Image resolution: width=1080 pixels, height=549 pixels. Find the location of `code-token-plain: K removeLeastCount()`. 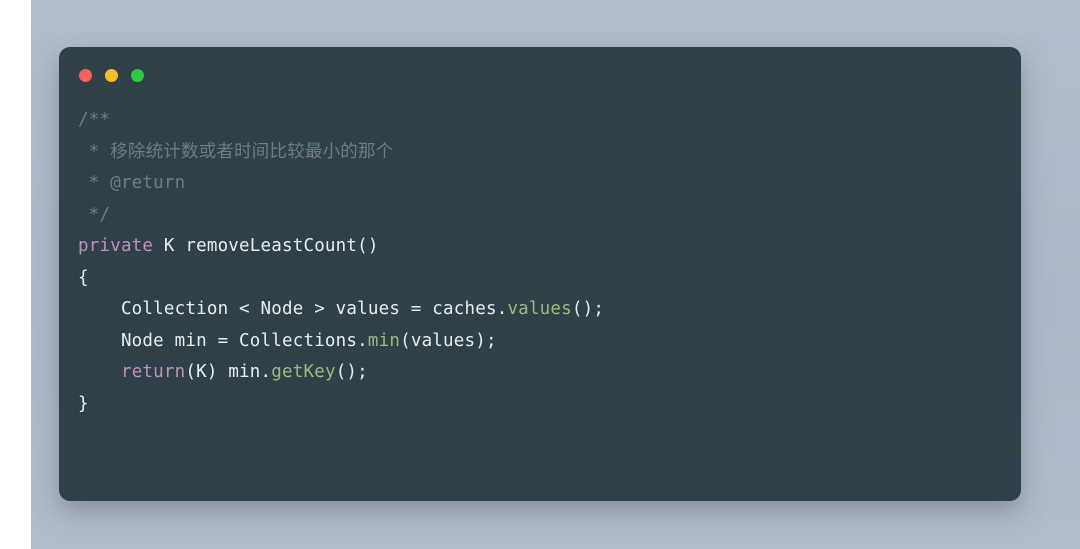

code-token-plain: K removeLeastCount() is located at coordinates (266, 246).